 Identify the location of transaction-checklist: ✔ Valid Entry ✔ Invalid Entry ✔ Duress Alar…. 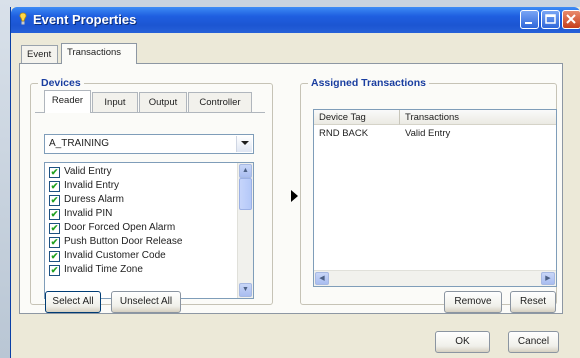
(149, 230).